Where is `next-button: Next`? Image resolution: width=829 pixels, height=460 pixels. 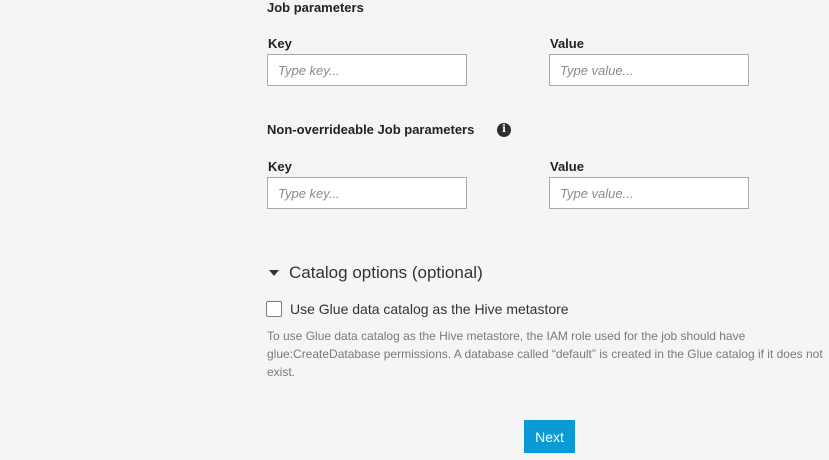 next-button: Next is located at coordinates (549, 436).